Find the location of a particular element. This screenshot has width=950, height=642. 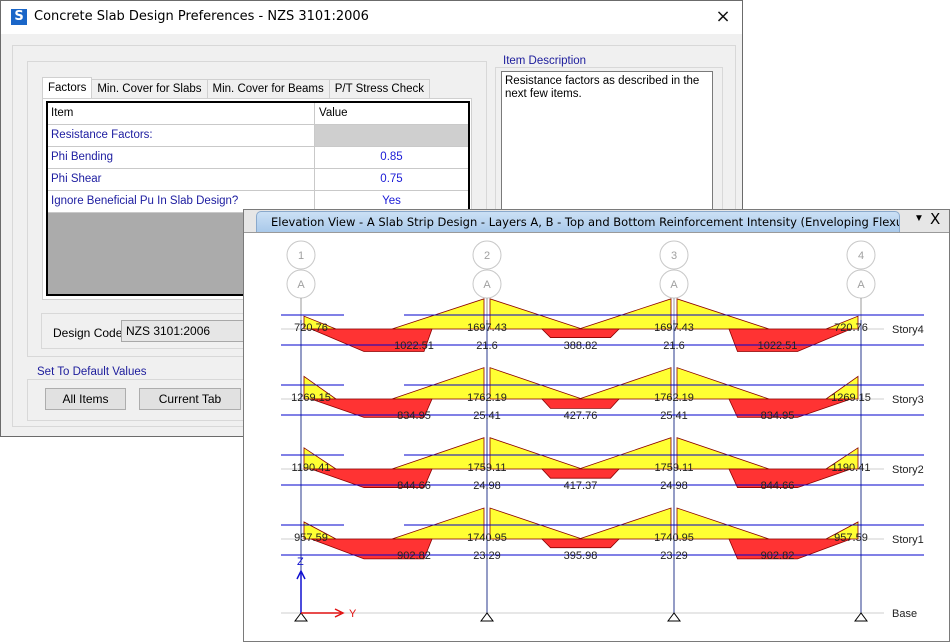

header-value: Value is located at coordinates (391, 113).